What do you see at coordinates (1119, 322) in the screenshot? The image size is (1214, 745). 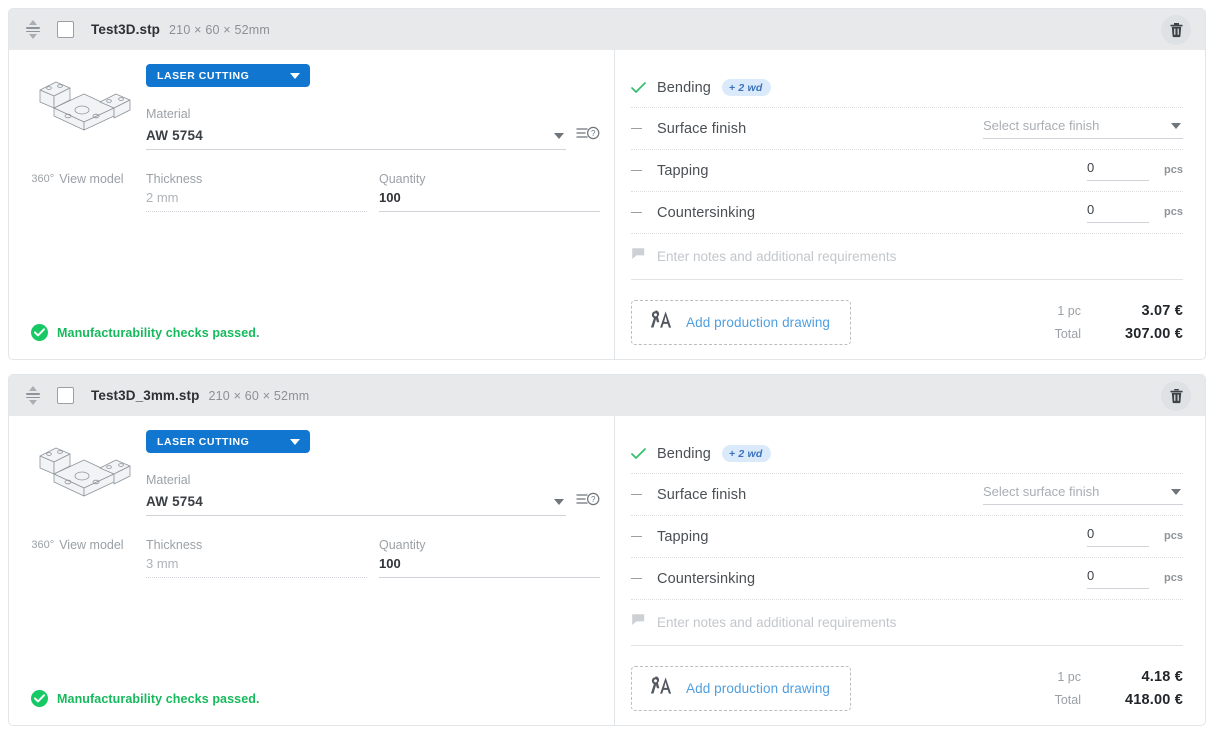 I see `pricing-summary: 1 pc 3.07 € Total 307.00 €` at bounding box center [1119, 322].